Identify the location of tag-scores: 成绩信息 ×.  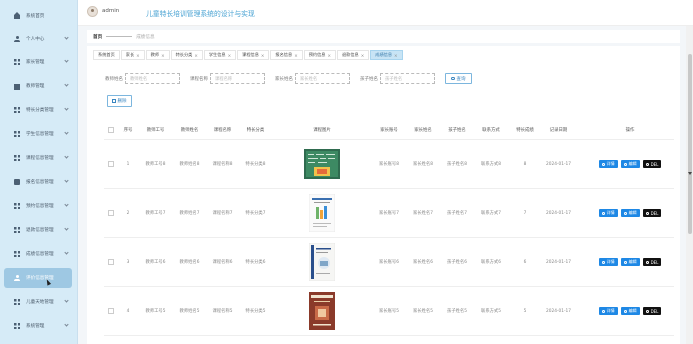
(386, 55).